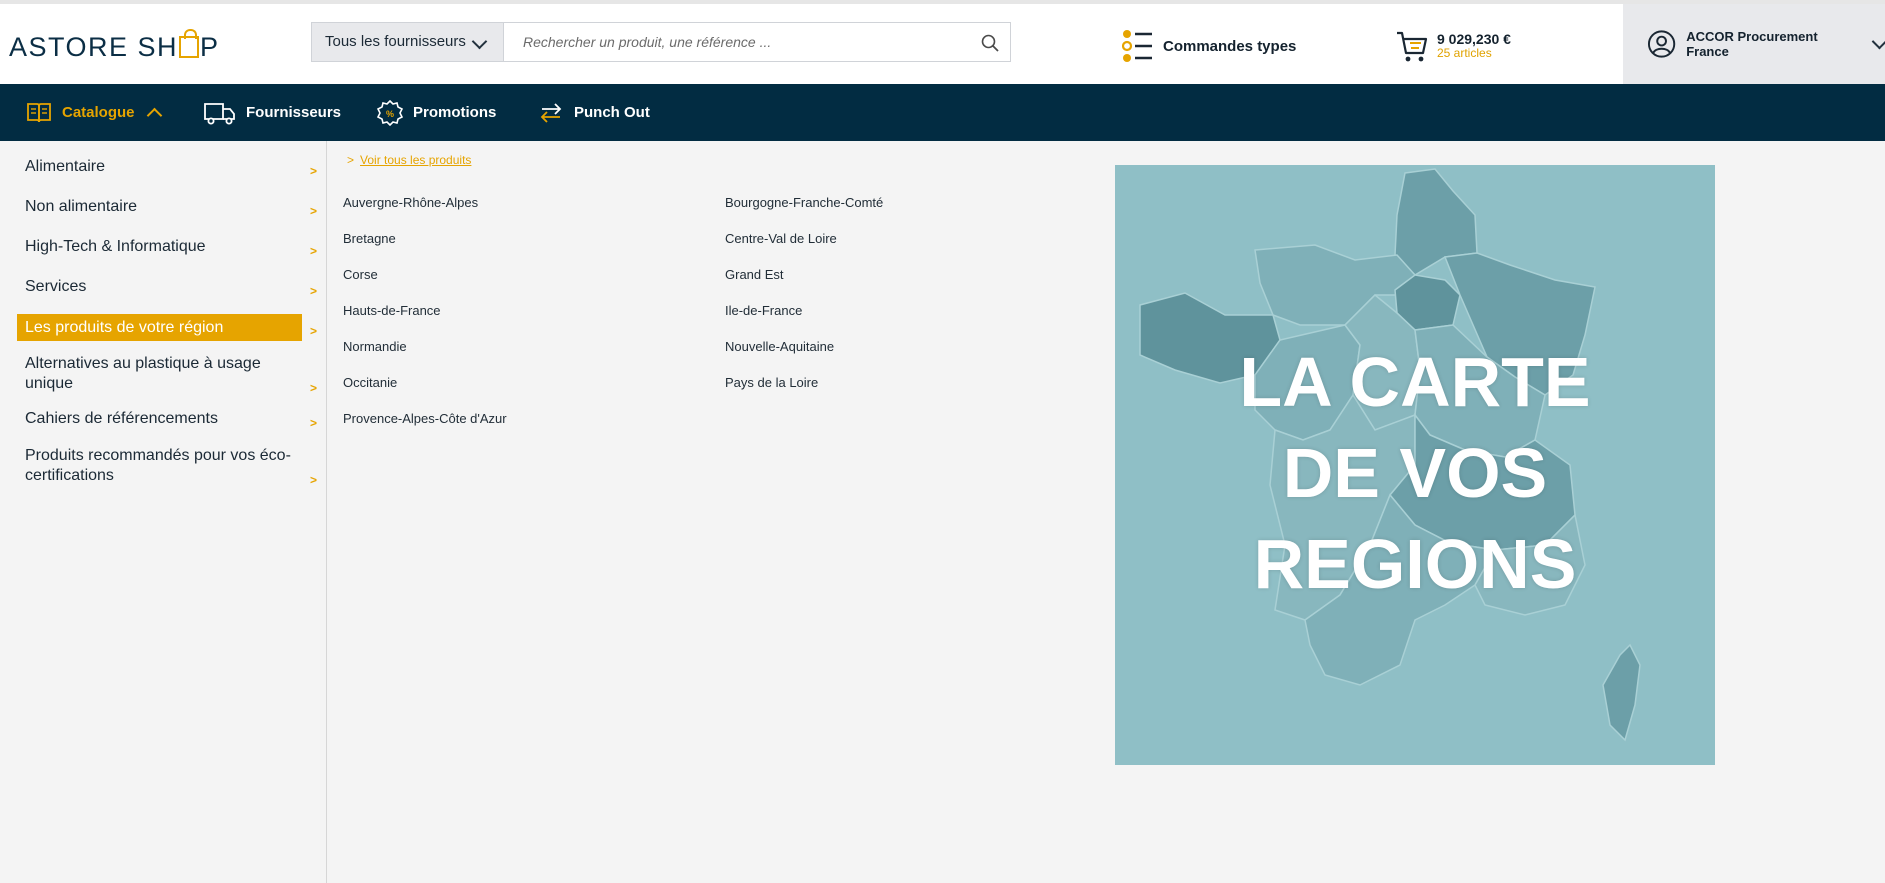  What do you see at coordinates (159, 327) in the screenshot?
I see `category-produits-region: Les produits de votre région` at bounding box center [159, 327].